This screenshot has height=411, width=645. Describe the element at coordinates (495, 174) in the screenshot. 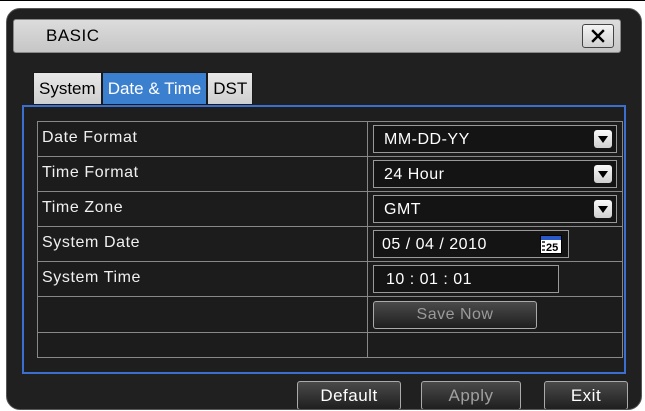

I see `time-format-select: 24 Hour` at that location.